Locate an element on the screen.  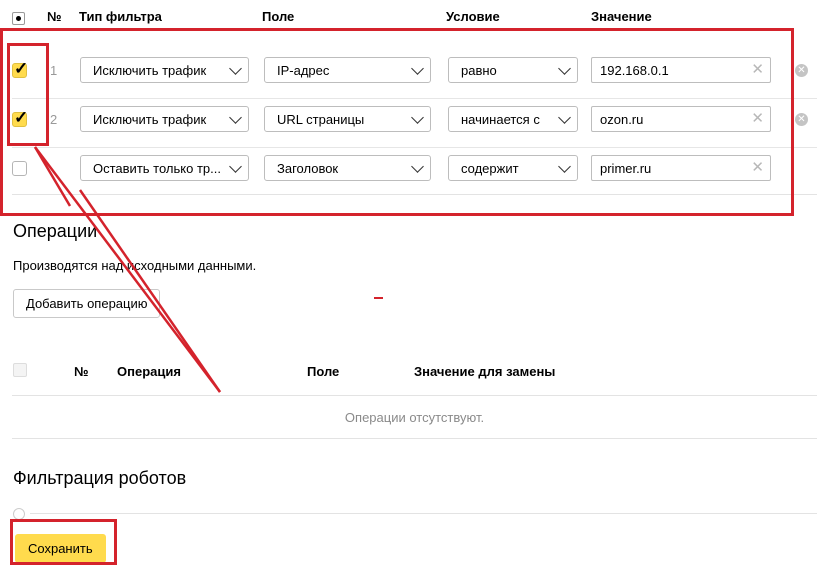
annotation-arrow-icon is located at coordinates (127, 269).